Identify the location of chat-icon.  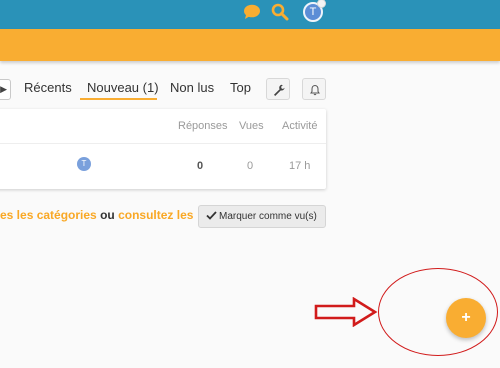
(252, 11).